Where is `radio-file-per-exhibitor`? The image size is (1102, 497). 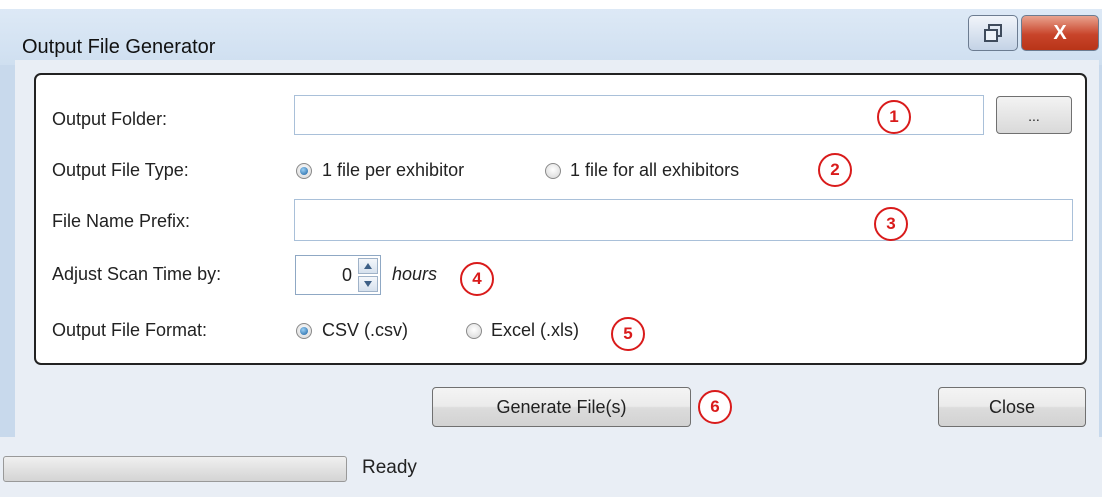
radio-file-per-exhibitor is located at coordinates (304, 171).